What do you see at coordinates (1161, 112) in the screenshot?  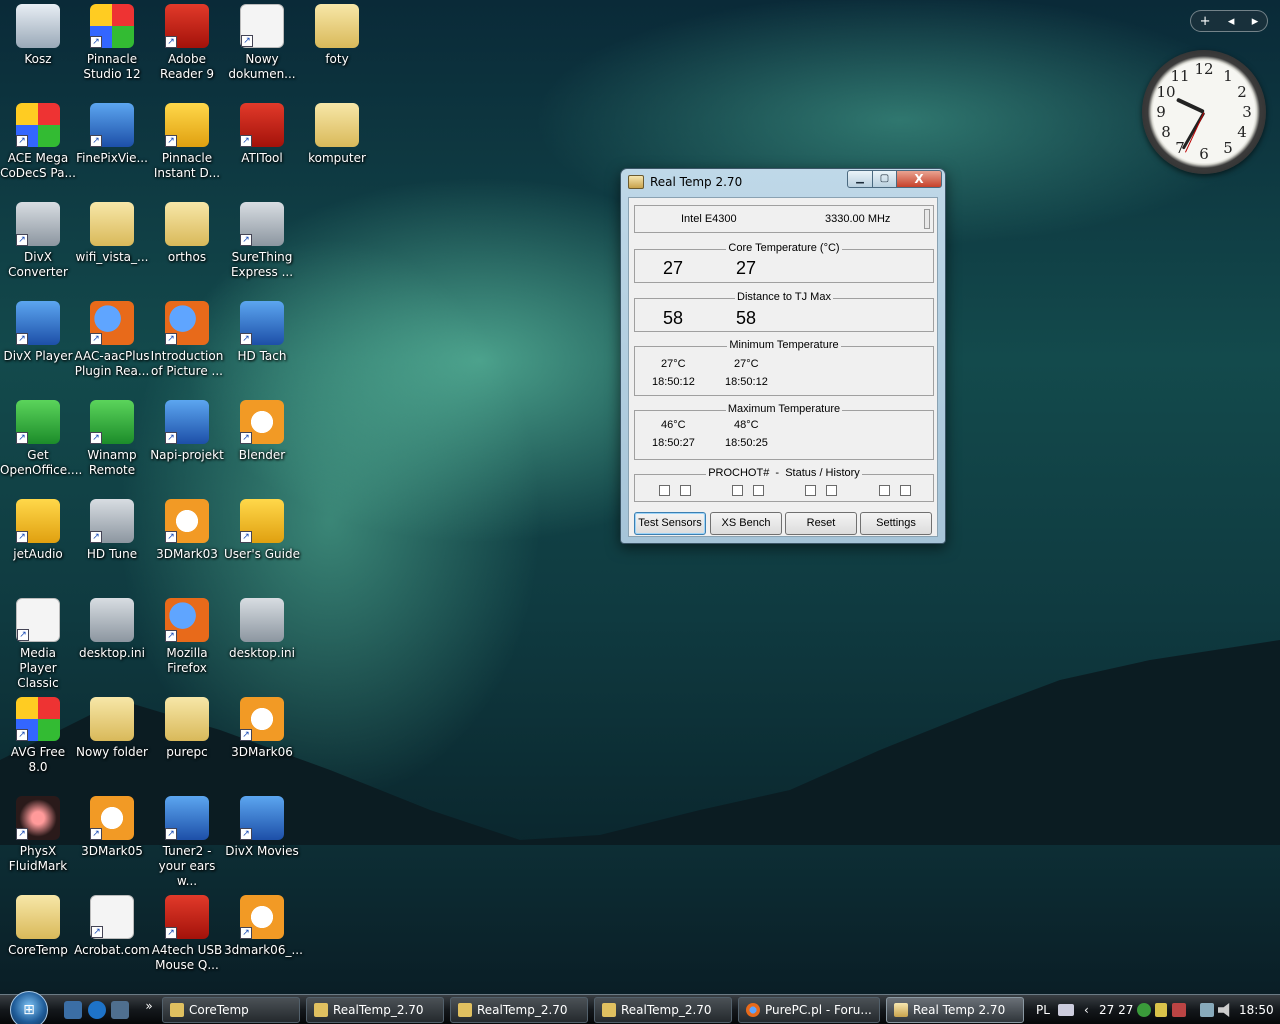 I see `clock-number: 9` at bounding box center [1161, 112].